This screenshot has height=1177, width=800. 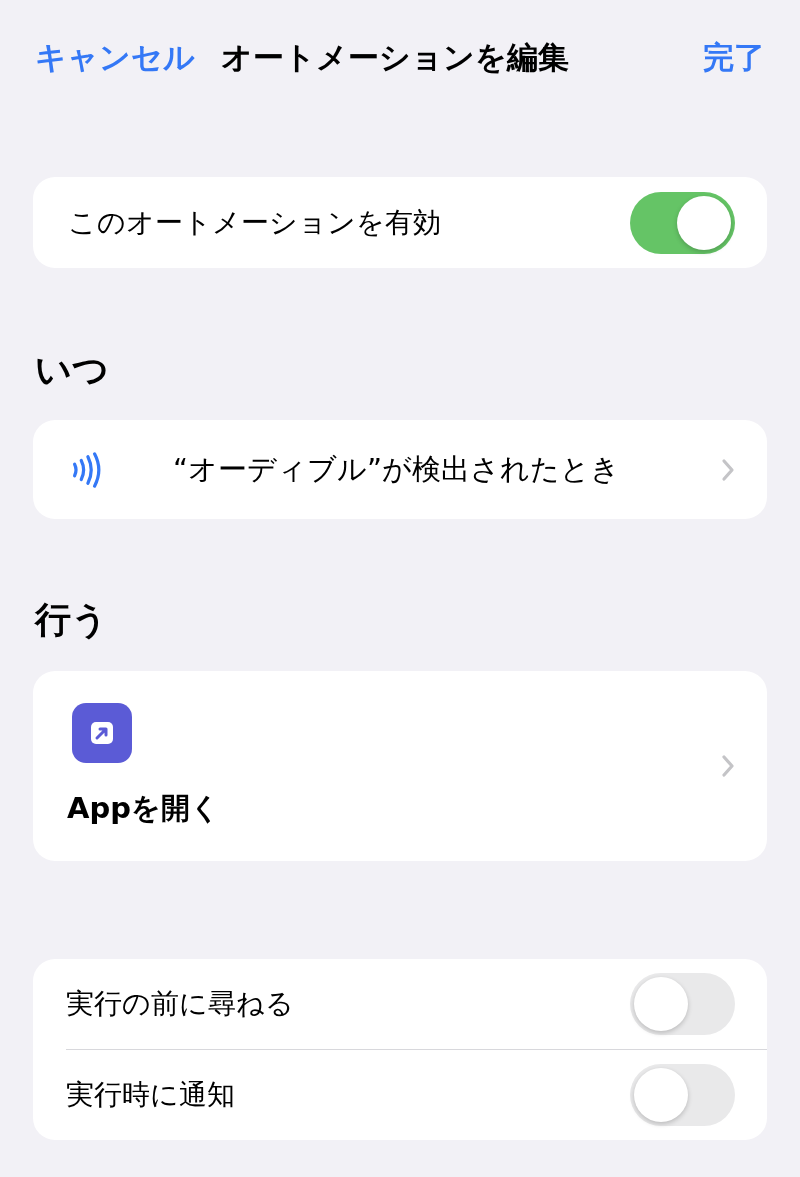 I want to click on section-header: いつ, so click(x=72, y=370).